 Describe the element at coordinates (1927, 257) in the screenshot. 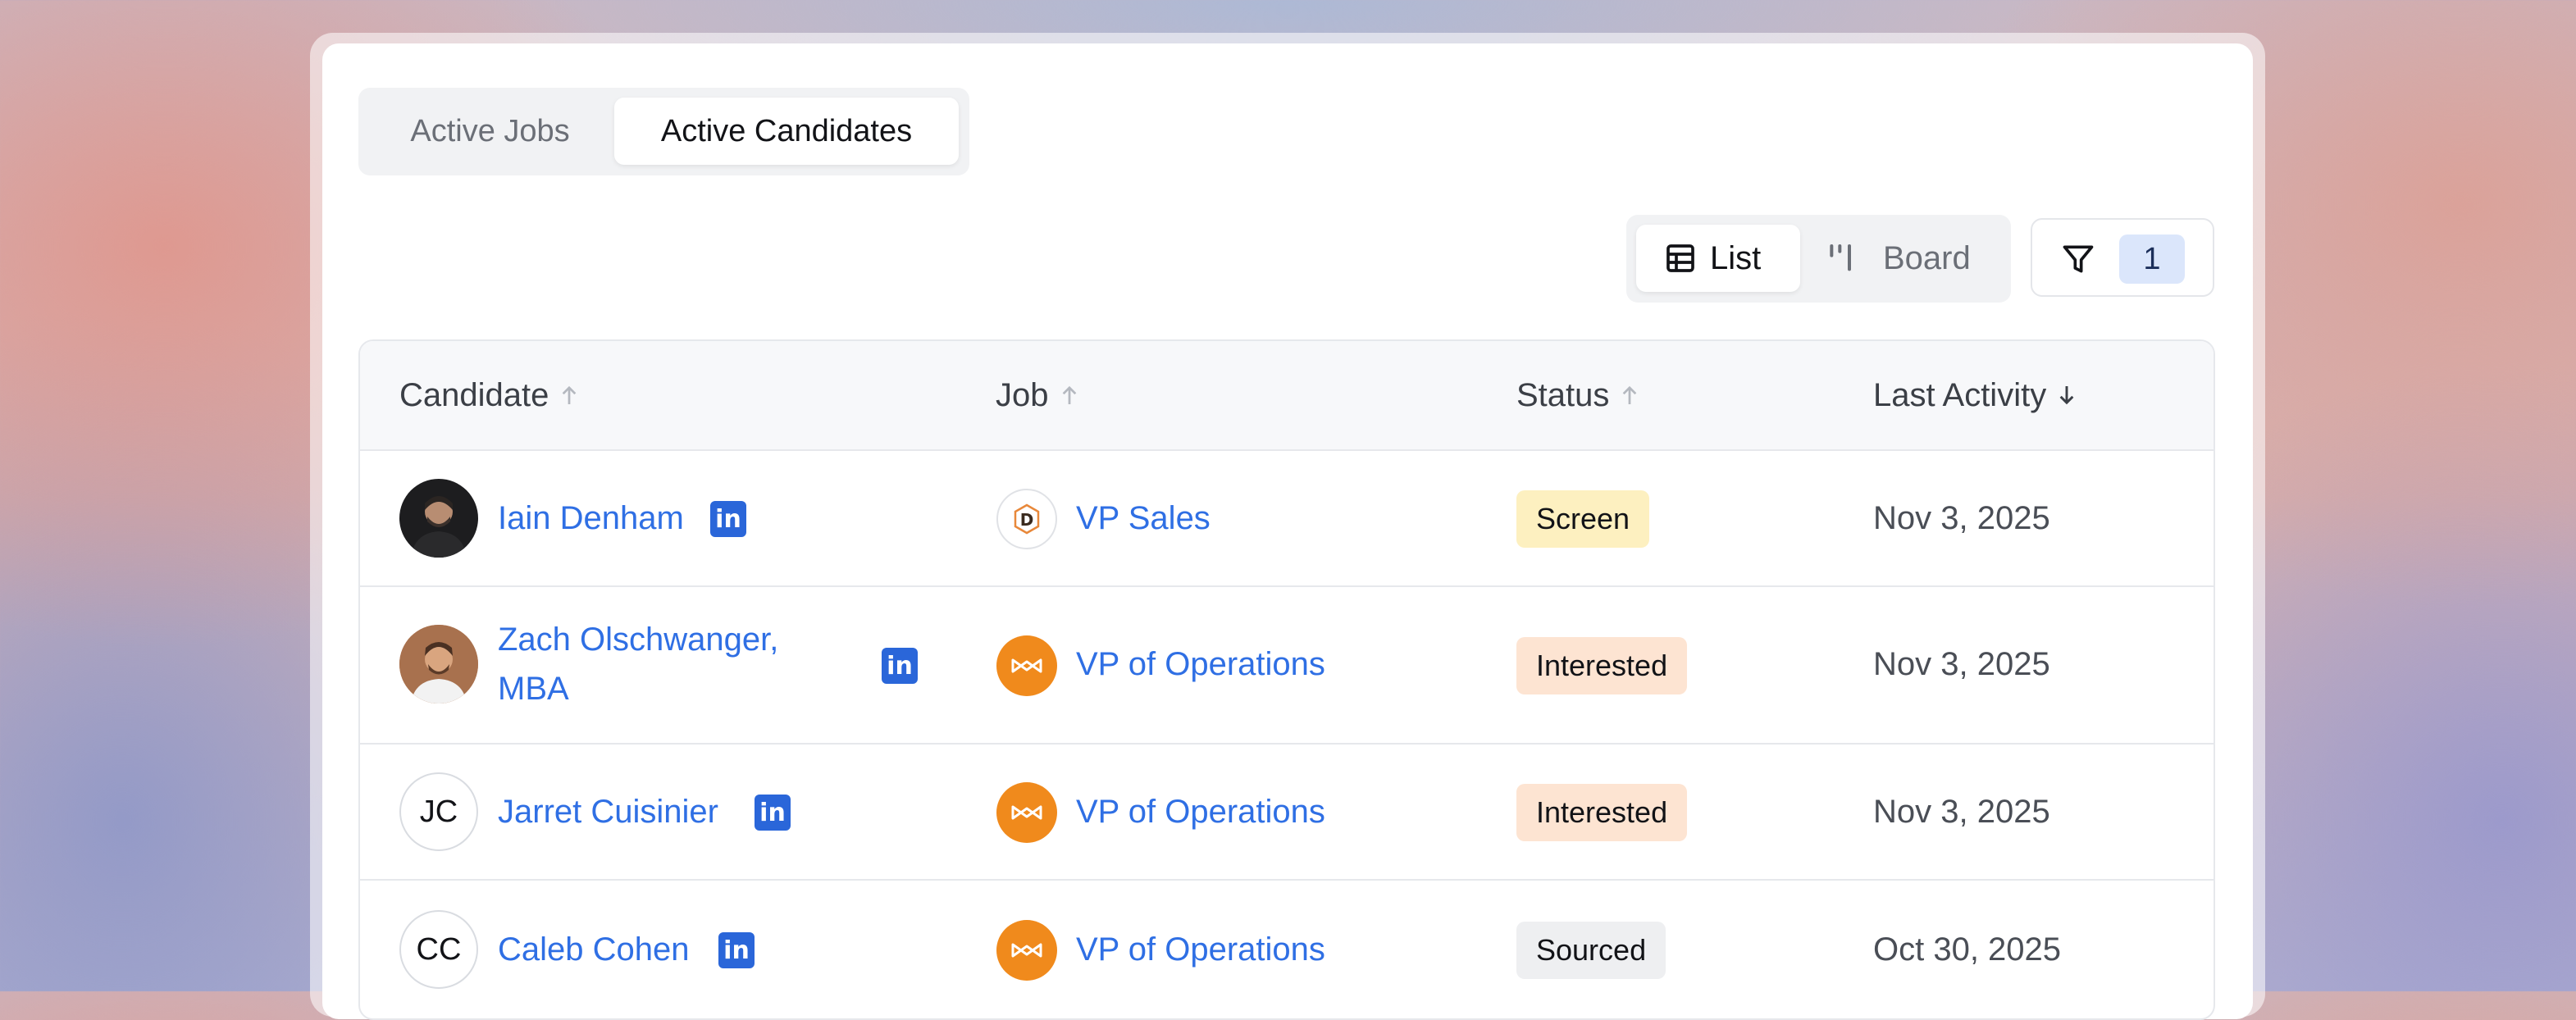

I see `board-view-label: Board` at that location.